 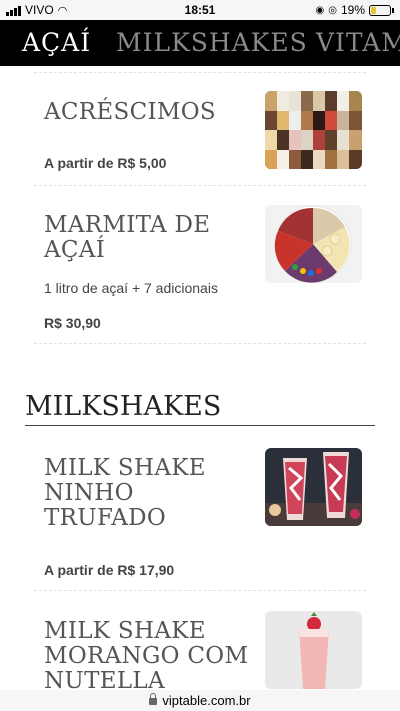 What do you see at coordinates (313, 130) in the screenshot?
I see `toppings-grid-image` at bounding box center [313, 130].